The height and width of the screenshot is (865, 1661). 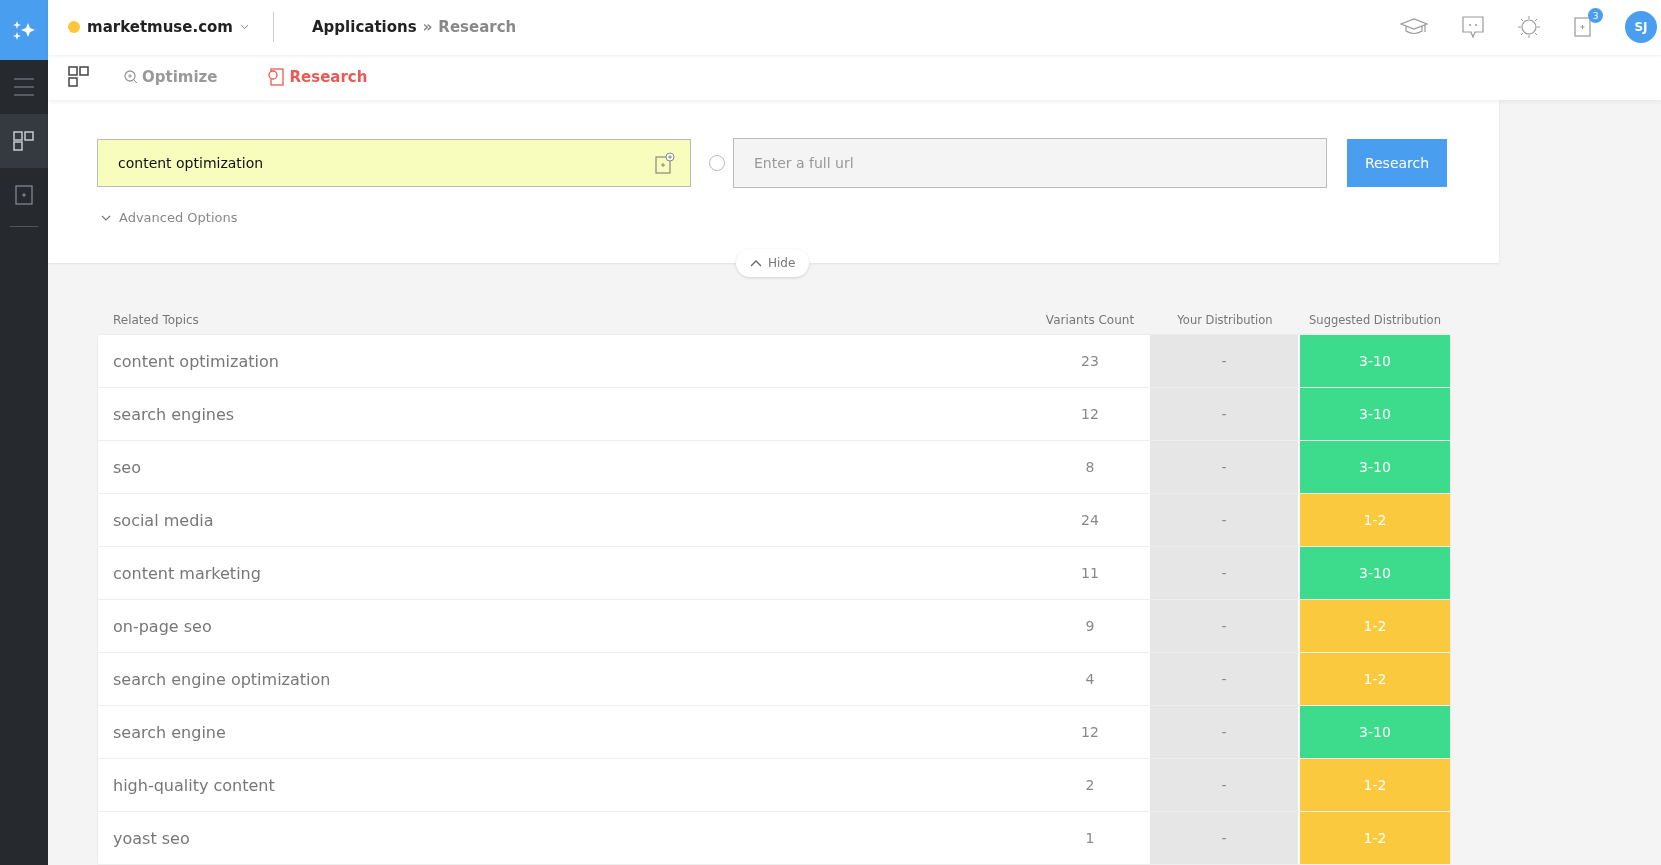 What do you see at coordinates (24, 87) in the screenshot?
I see `menu-icon` at bounding box center [24, 87].